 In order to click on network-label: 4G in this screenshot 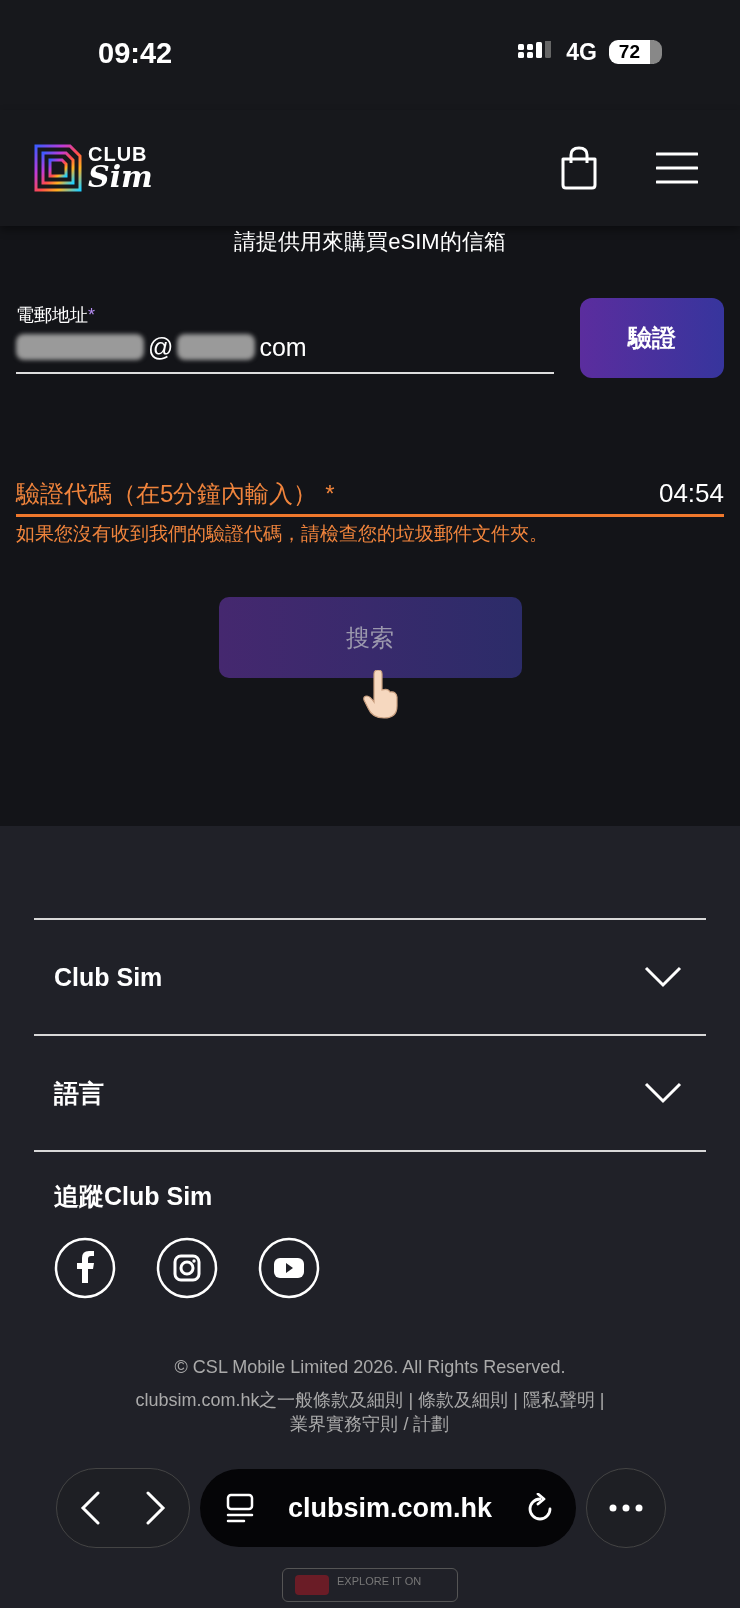, I will do `click(581, 52)`.